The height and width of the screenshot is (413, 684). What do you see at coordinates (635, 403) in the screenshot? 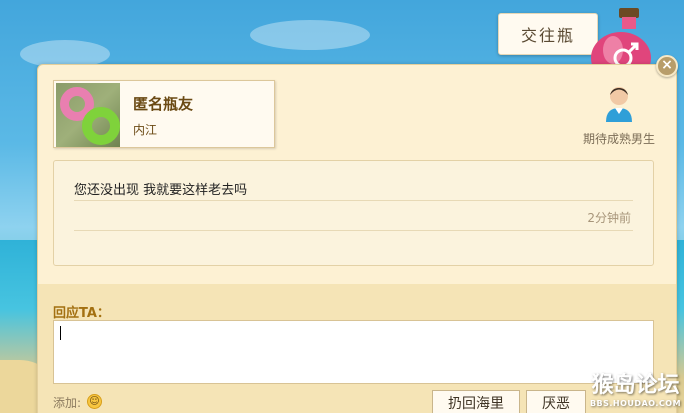
I see `watermark-url: BBS.HOUDAO.COM` at bounding box center [635, 403].